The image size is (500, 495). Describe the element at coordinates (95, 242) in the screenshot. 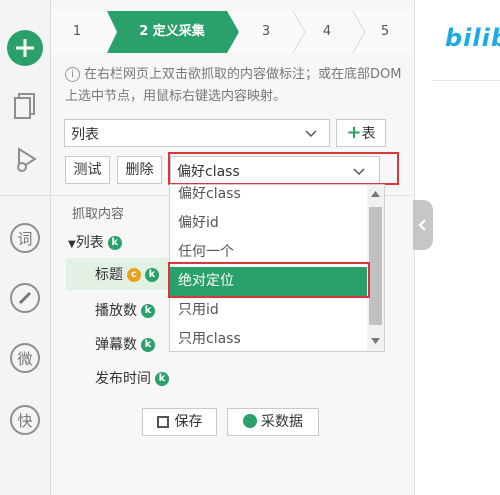

I see `tree-root: ▼列表 k` at that location.